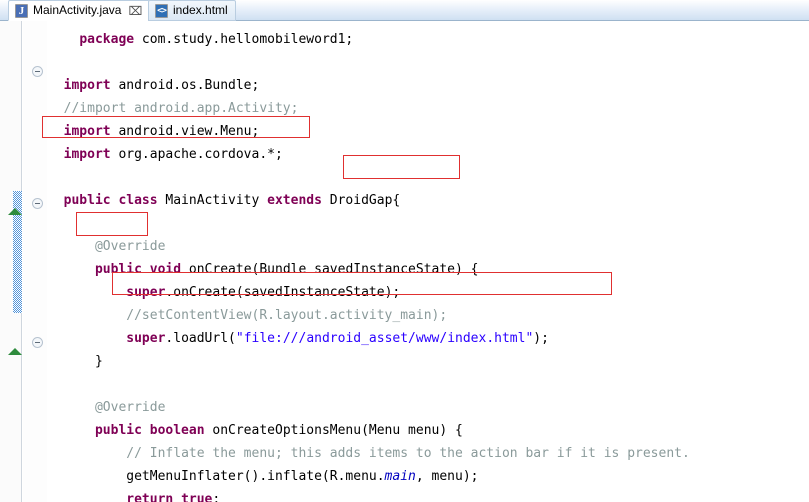  I want to click on code-line: }, so click(428, 361).